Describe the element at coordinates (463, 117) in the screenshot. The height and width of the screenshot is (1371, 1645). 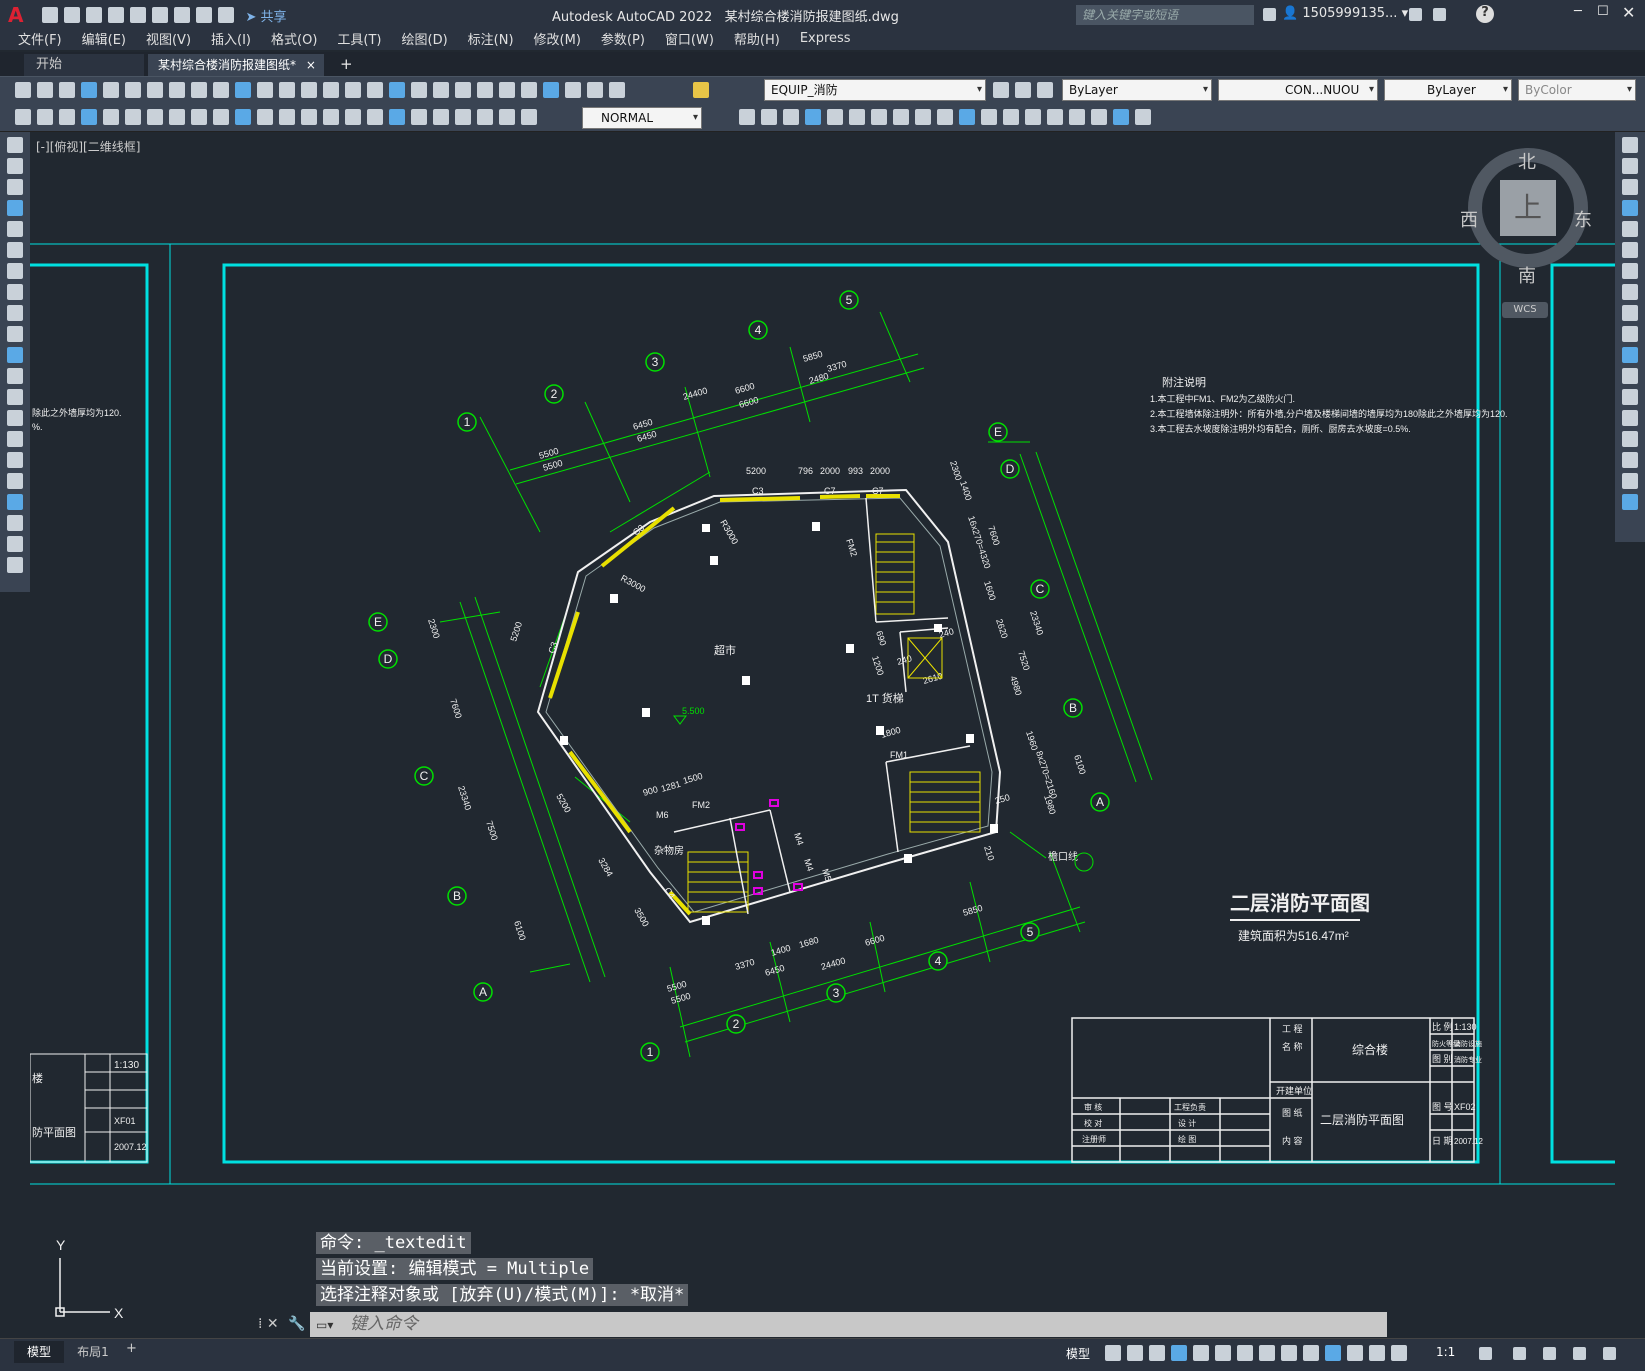
I see `draw-tool-20-icon` at that location.